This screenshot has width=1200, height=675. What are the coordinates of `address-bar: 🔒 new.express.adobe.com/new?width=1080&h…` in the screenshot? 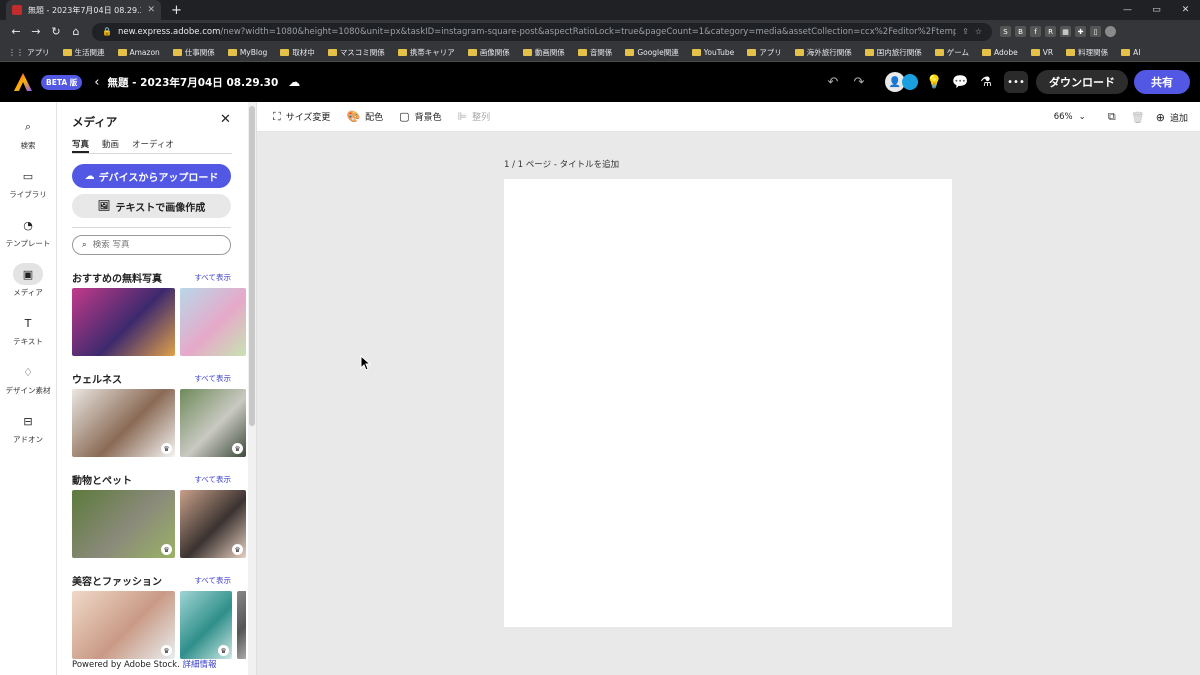 It's located at (542, 31).